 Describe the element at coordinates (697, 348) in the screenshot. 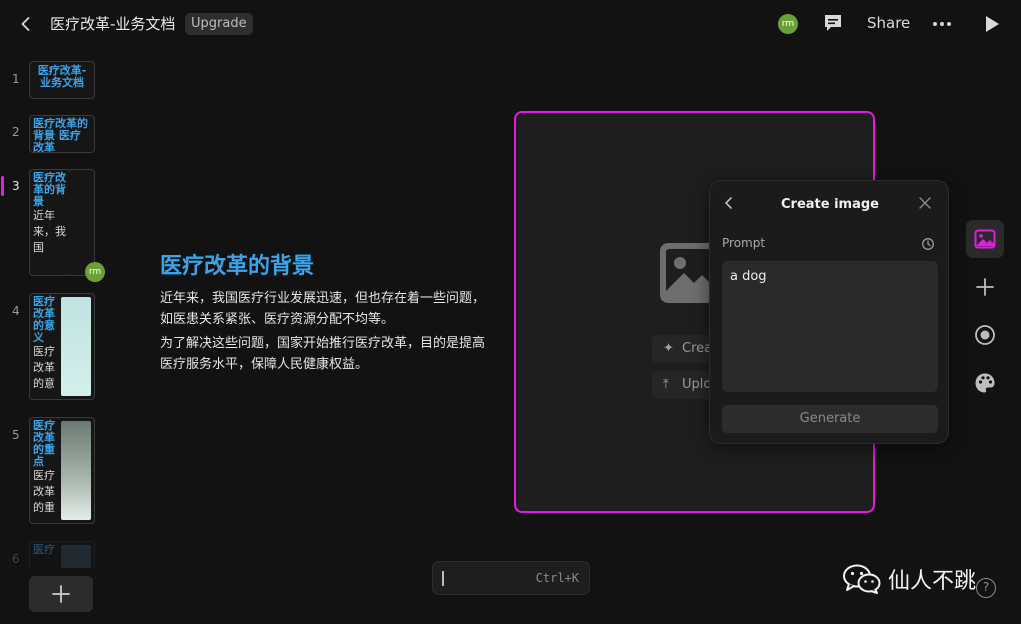

I see `create-image-label: Crea` at that location.